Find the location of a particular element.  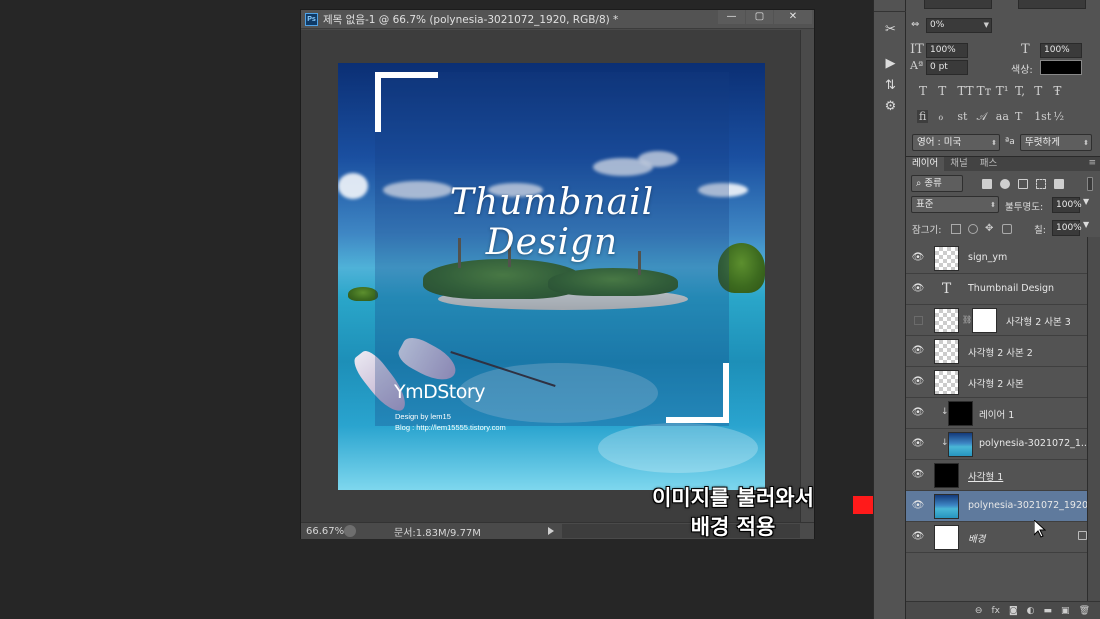

zoom-level: 66.67% is located at coordinates (325, 531).